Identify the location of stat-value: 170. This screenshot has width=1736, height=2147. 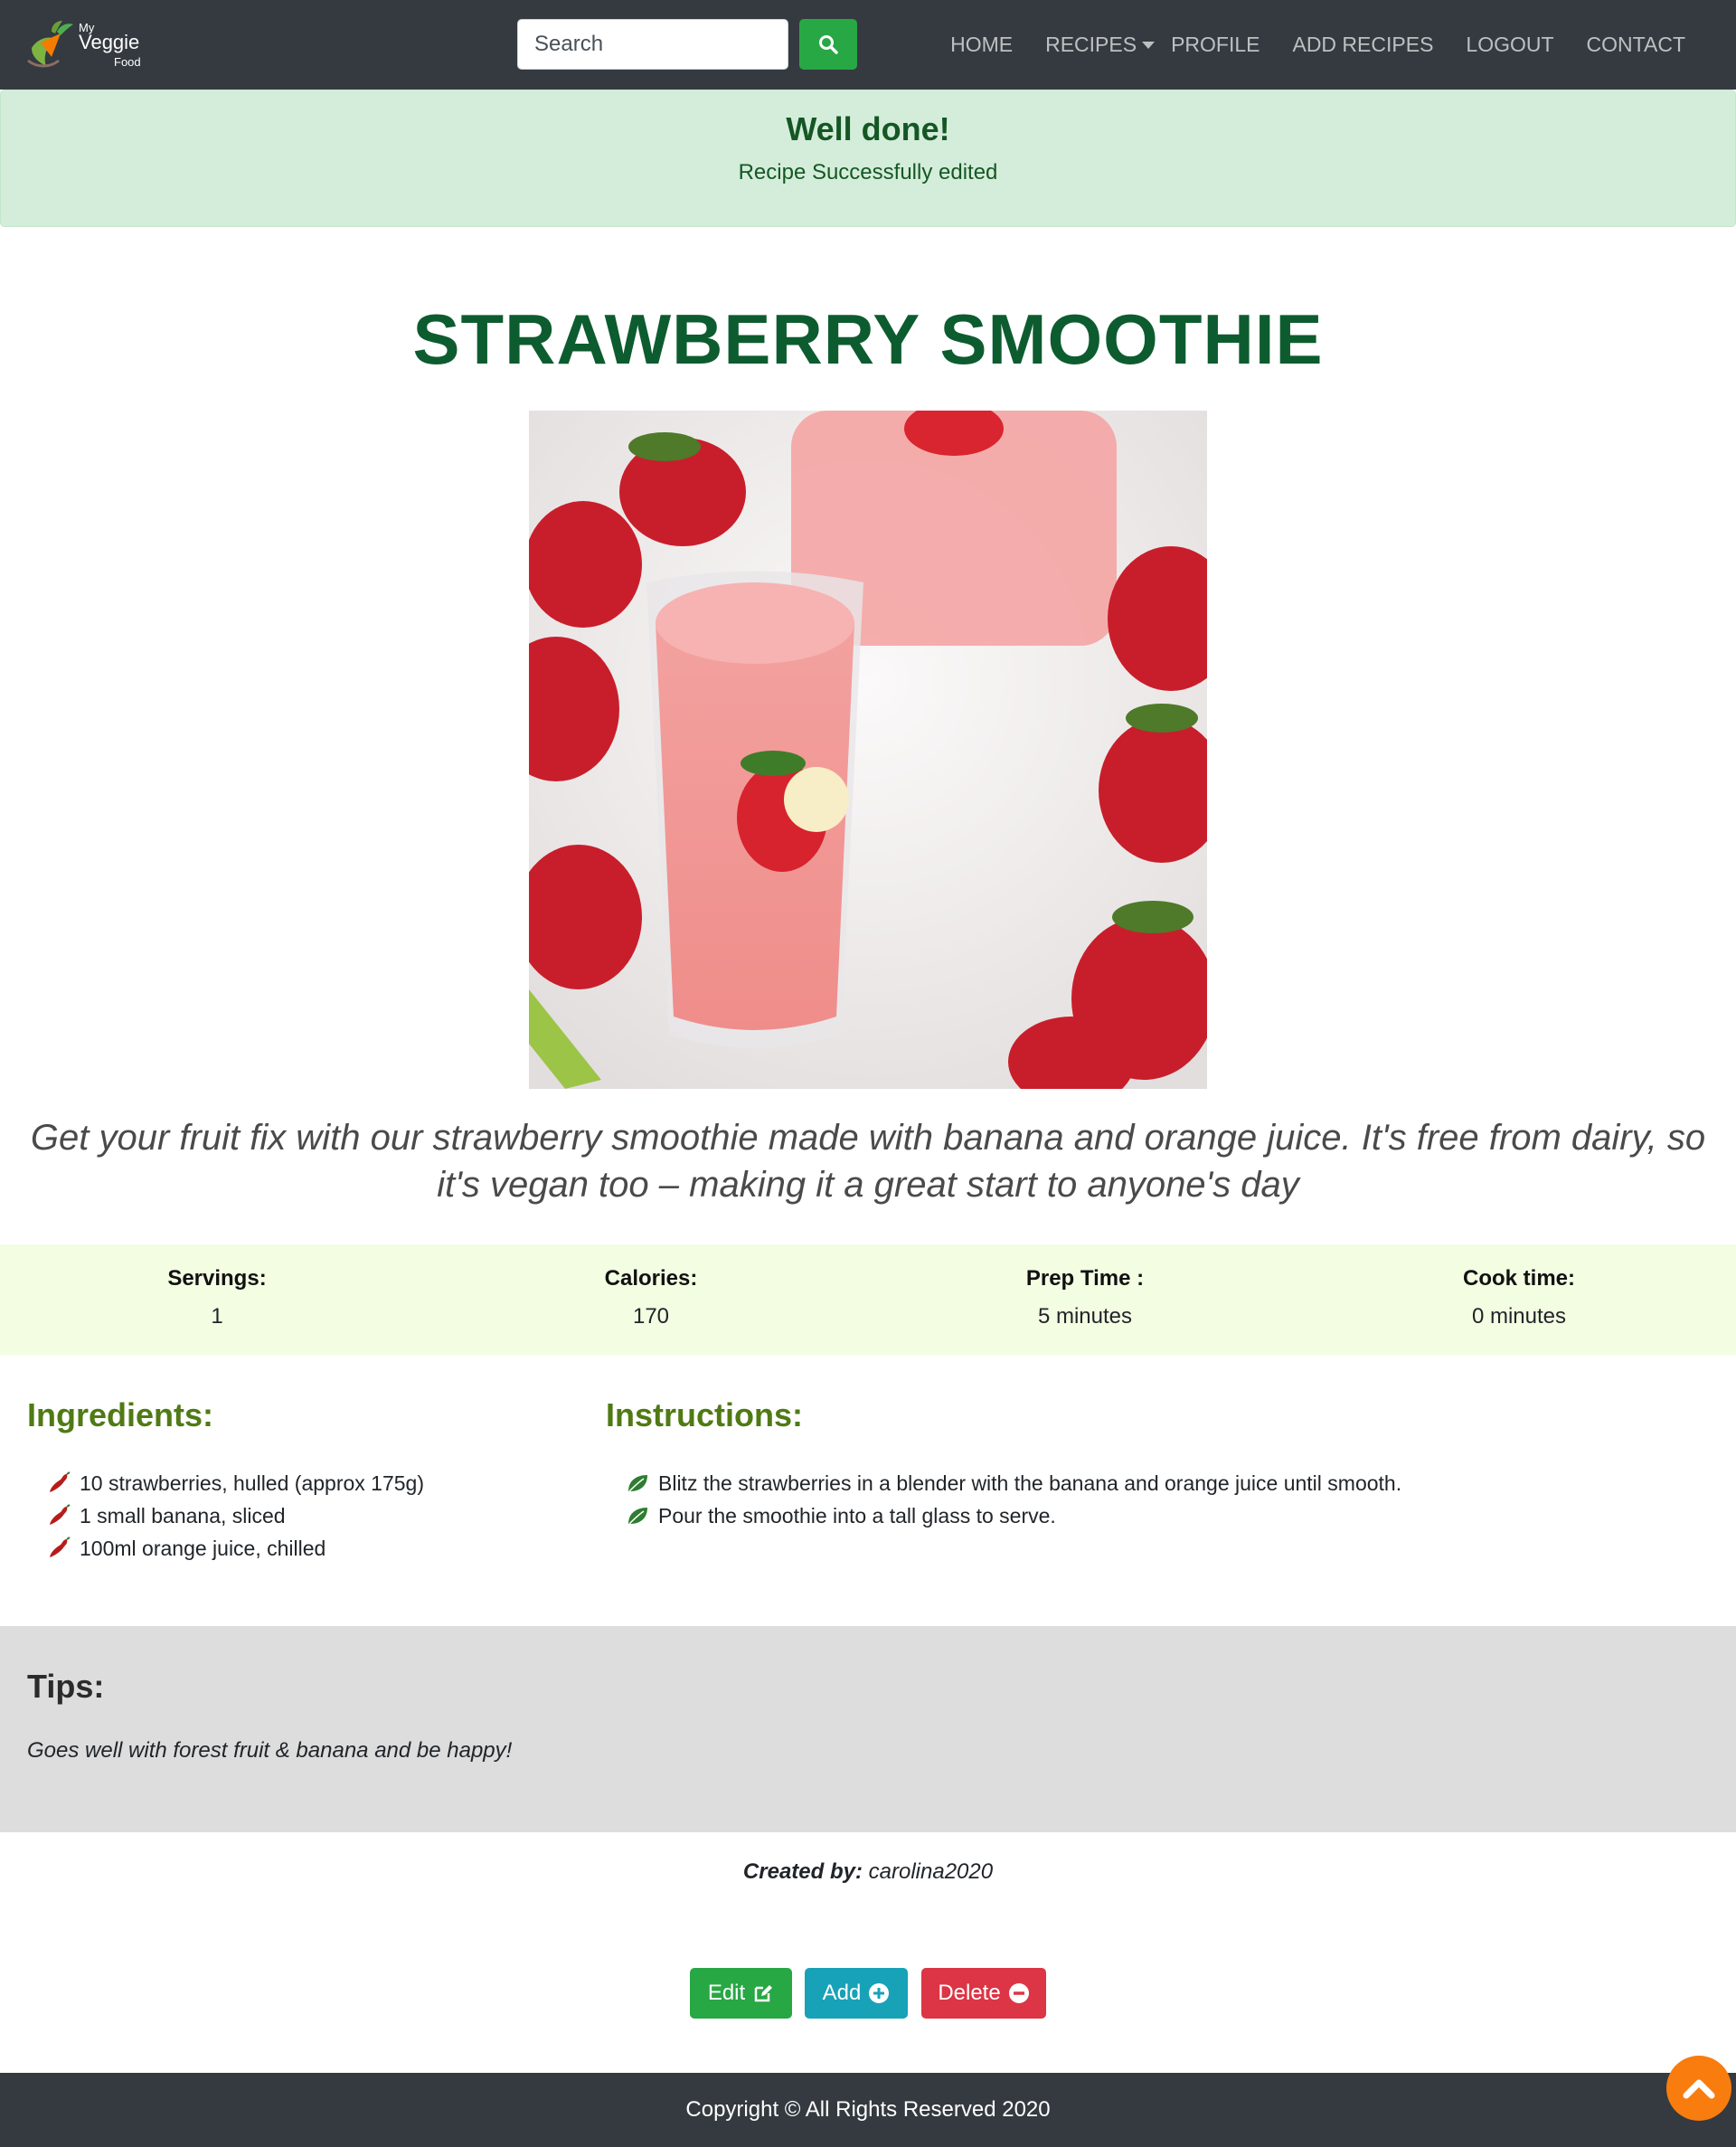
(651, 1316).